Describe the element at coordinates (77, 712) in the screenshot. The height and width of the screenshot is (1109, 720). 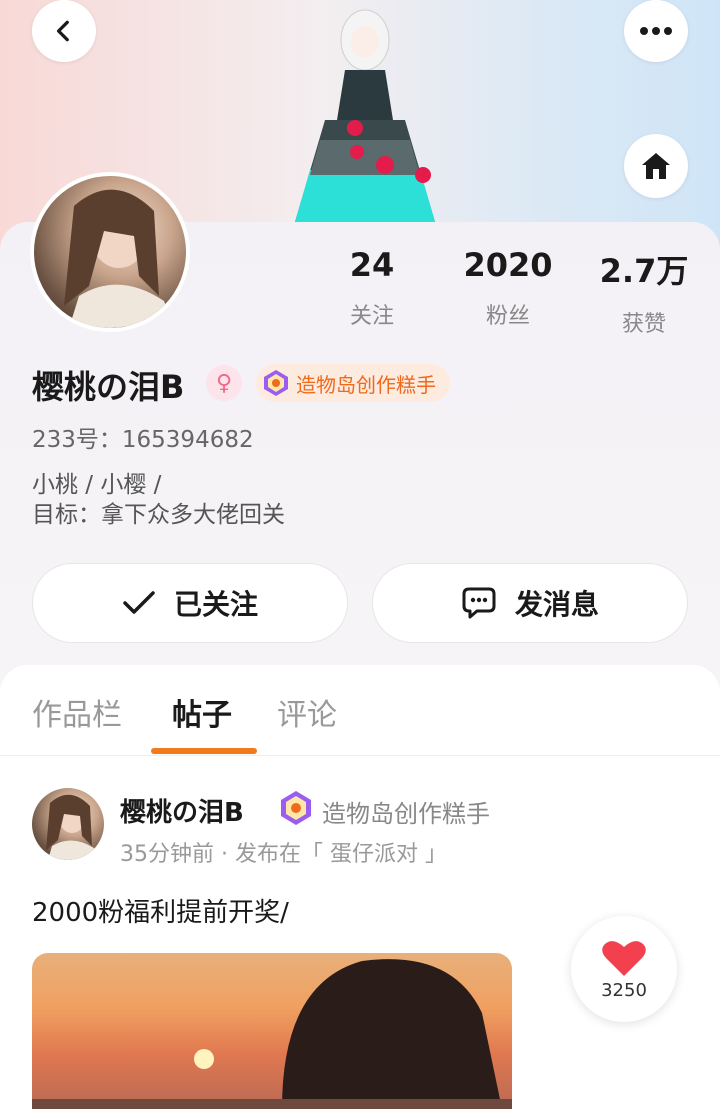
I see `tab-works: 作品栏` at that location.